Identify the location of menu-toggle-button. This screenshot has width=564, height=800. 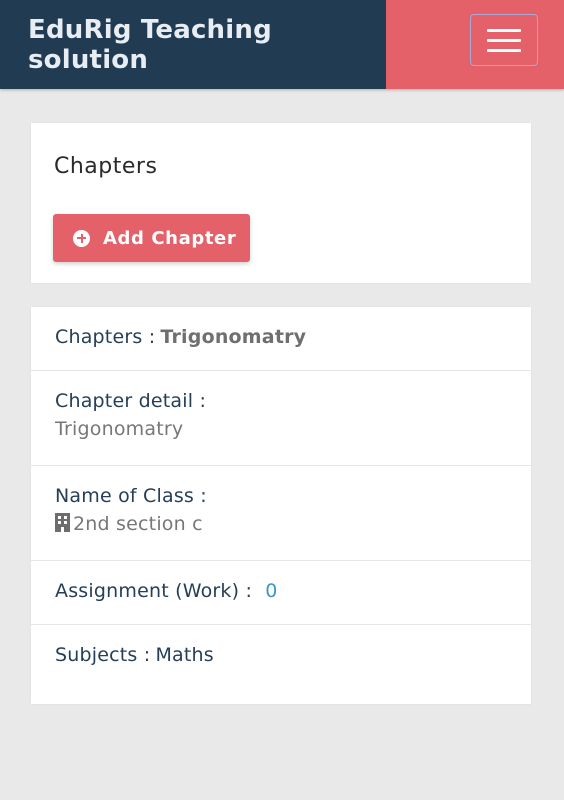
(504, 40).